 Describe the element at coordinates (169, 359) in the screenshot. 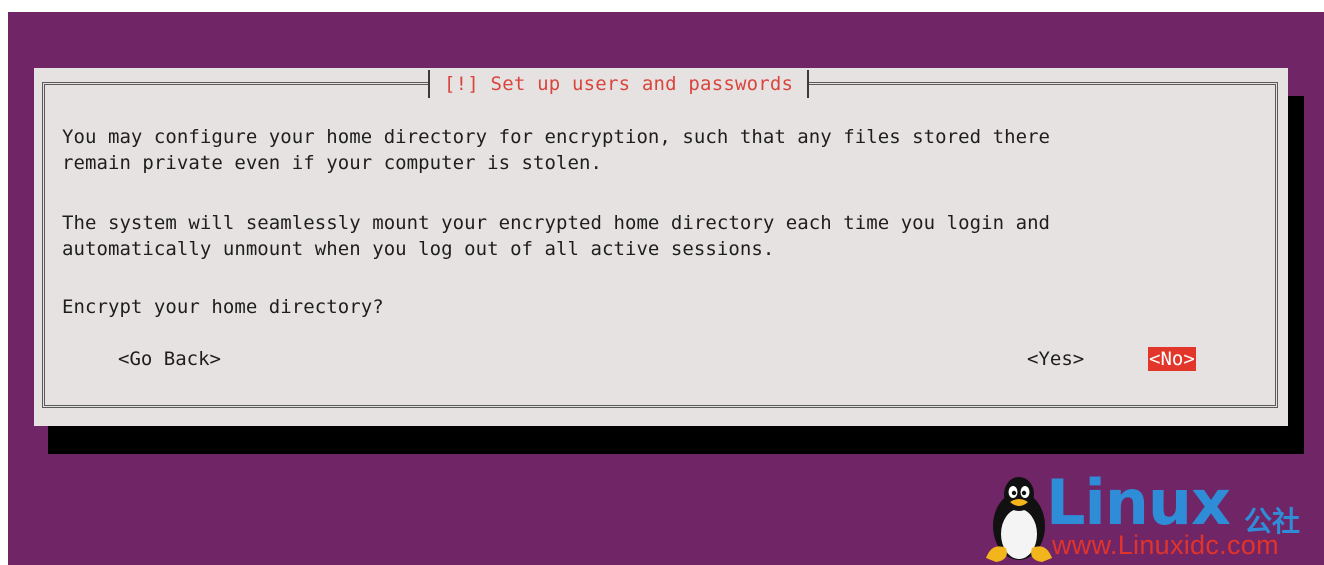

I see `go-back-button: <Go Back>` at that location.